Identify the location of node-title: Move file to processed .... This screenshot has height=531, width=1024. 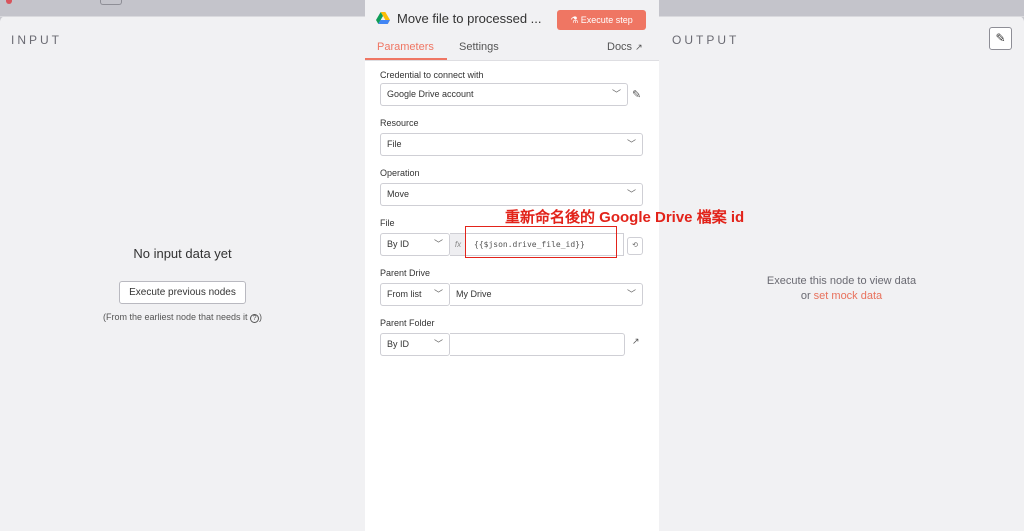
(469, 18).